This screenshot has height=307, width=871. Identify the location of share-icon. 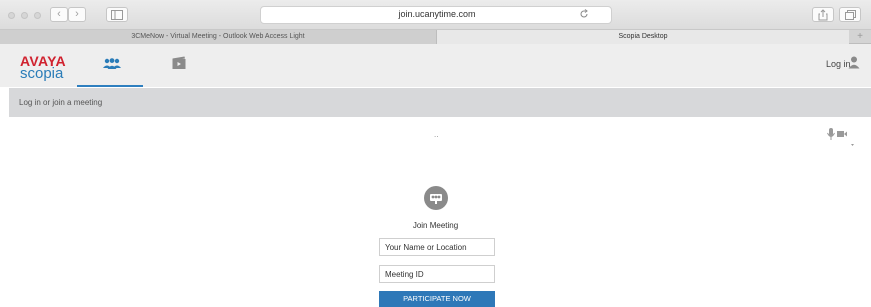
(823, 15).